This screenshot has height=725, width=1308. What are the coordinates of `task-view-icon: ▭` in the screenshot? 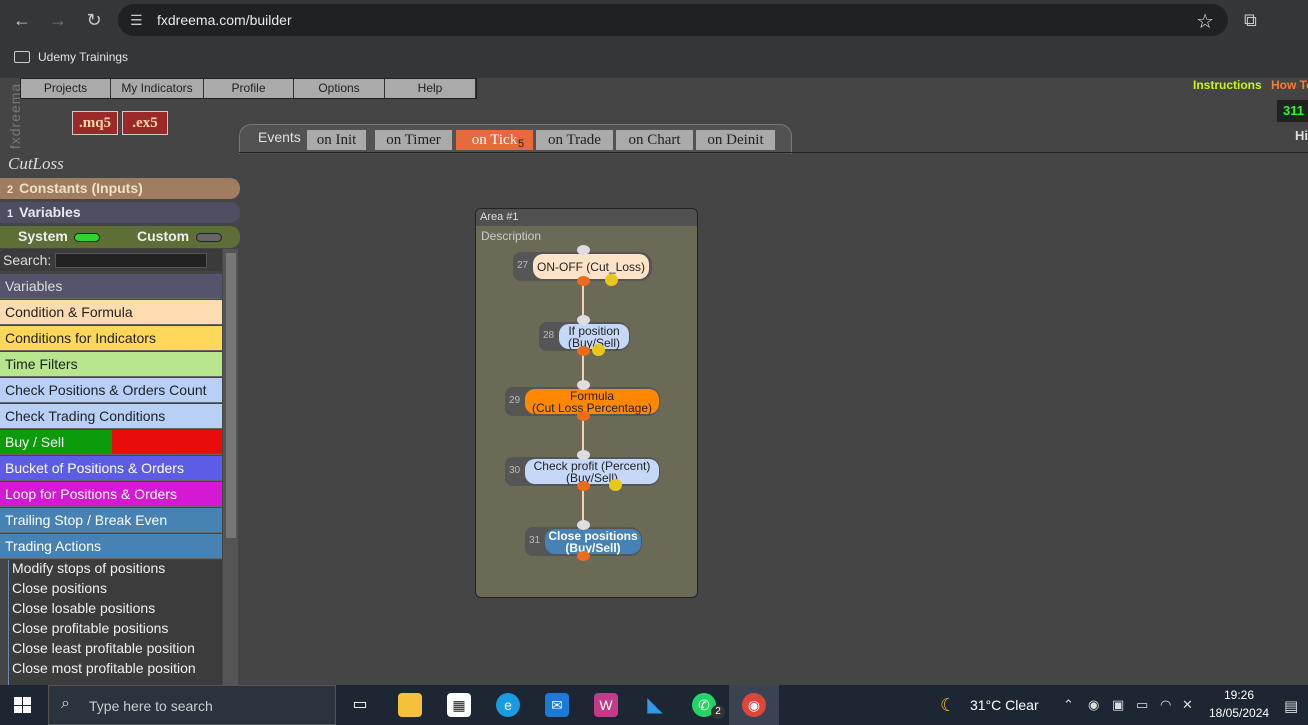 It's located at (360, 705).